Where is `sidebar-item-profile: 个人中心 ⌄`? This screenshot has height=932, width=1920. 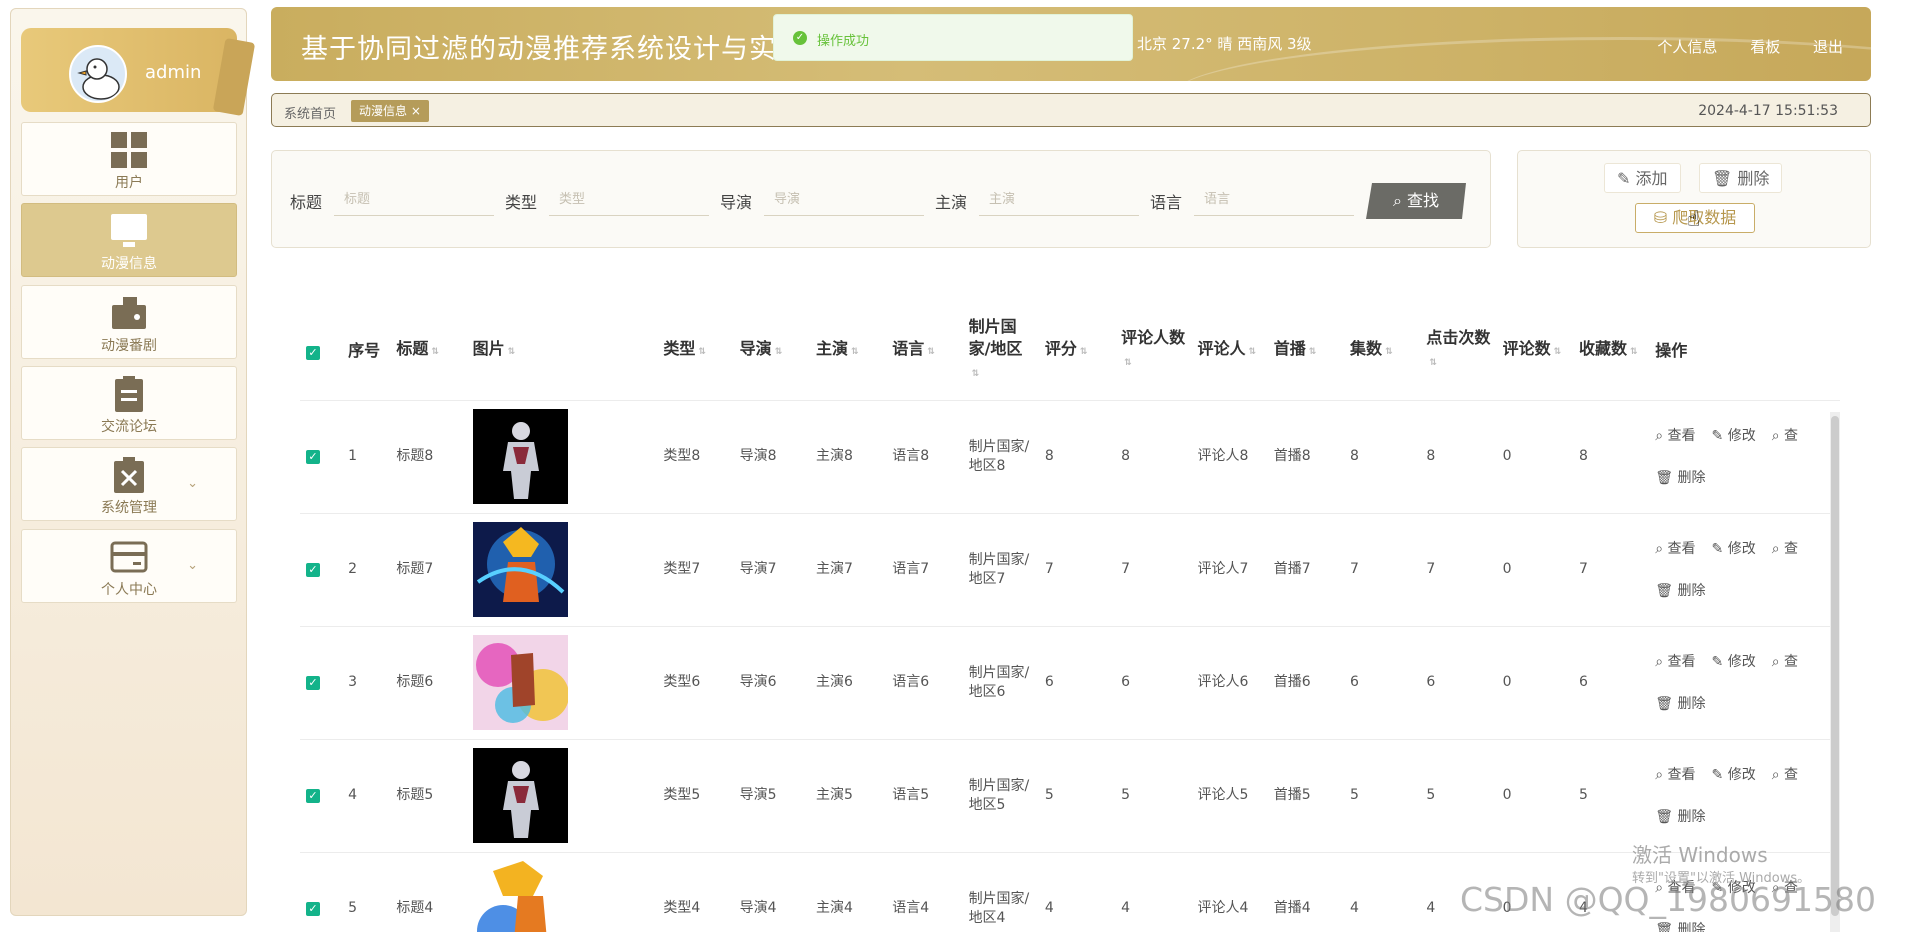
sidebar-item-profile: 个人中心 ⌄ is located at coordinates (129, 566).